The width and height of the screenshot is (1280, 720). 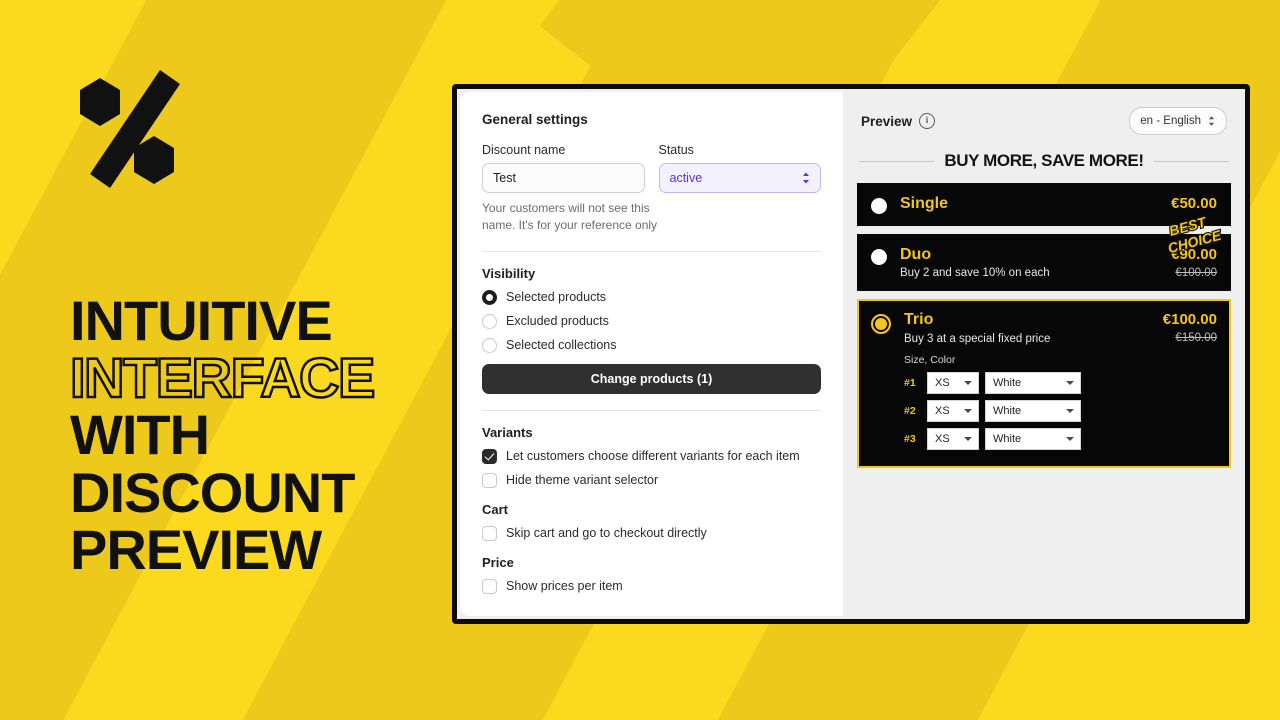 I want to click on offer-description: Buy 2 and save 10% on each, so click(x=975, y=273).